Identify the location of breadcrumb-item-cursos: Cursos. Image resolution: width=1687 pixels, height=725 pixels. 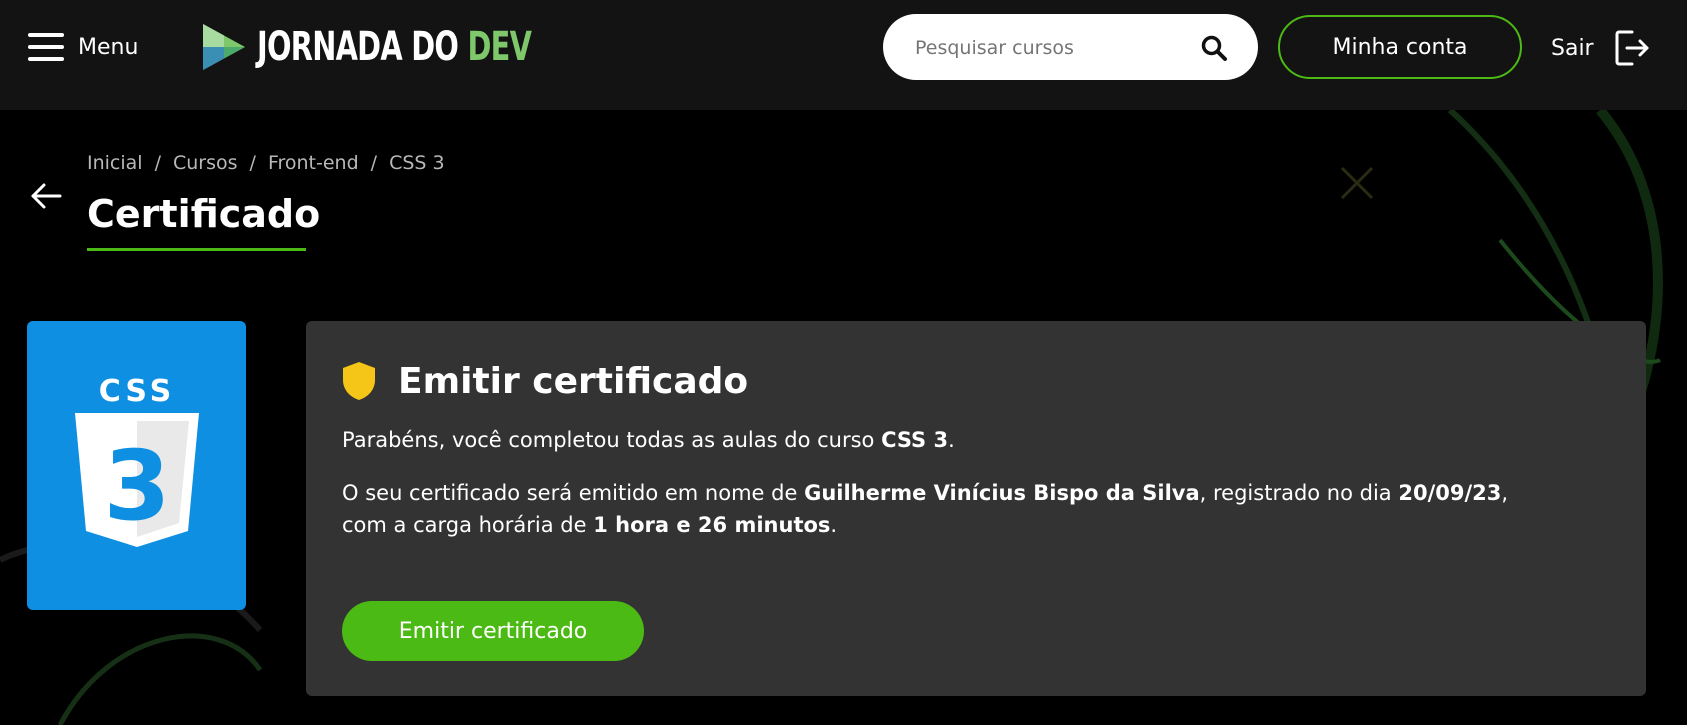
(205, 163).